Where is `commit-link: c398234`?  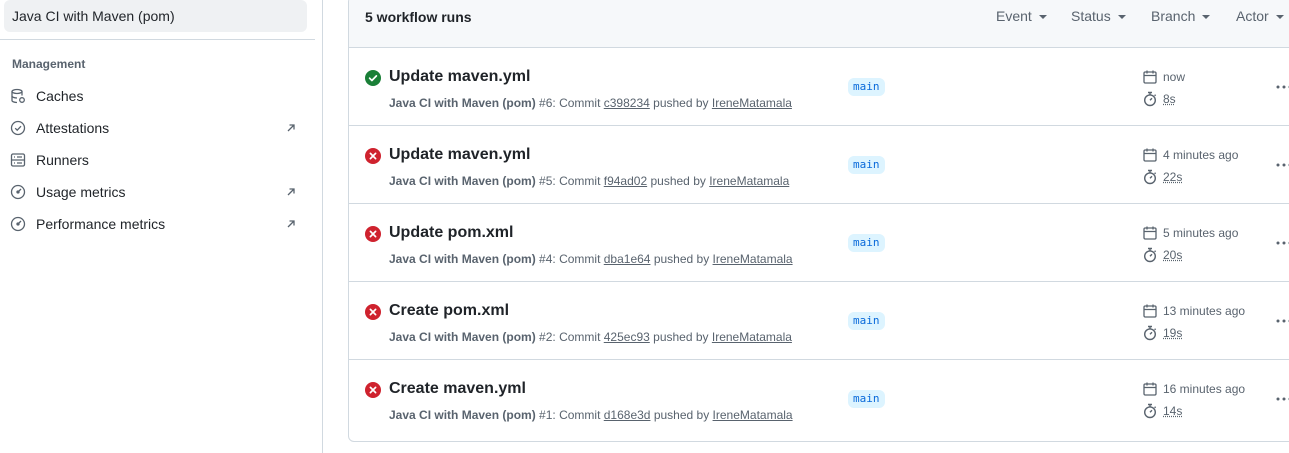
commit-link: c398234 is located at coordinates (627, 103).